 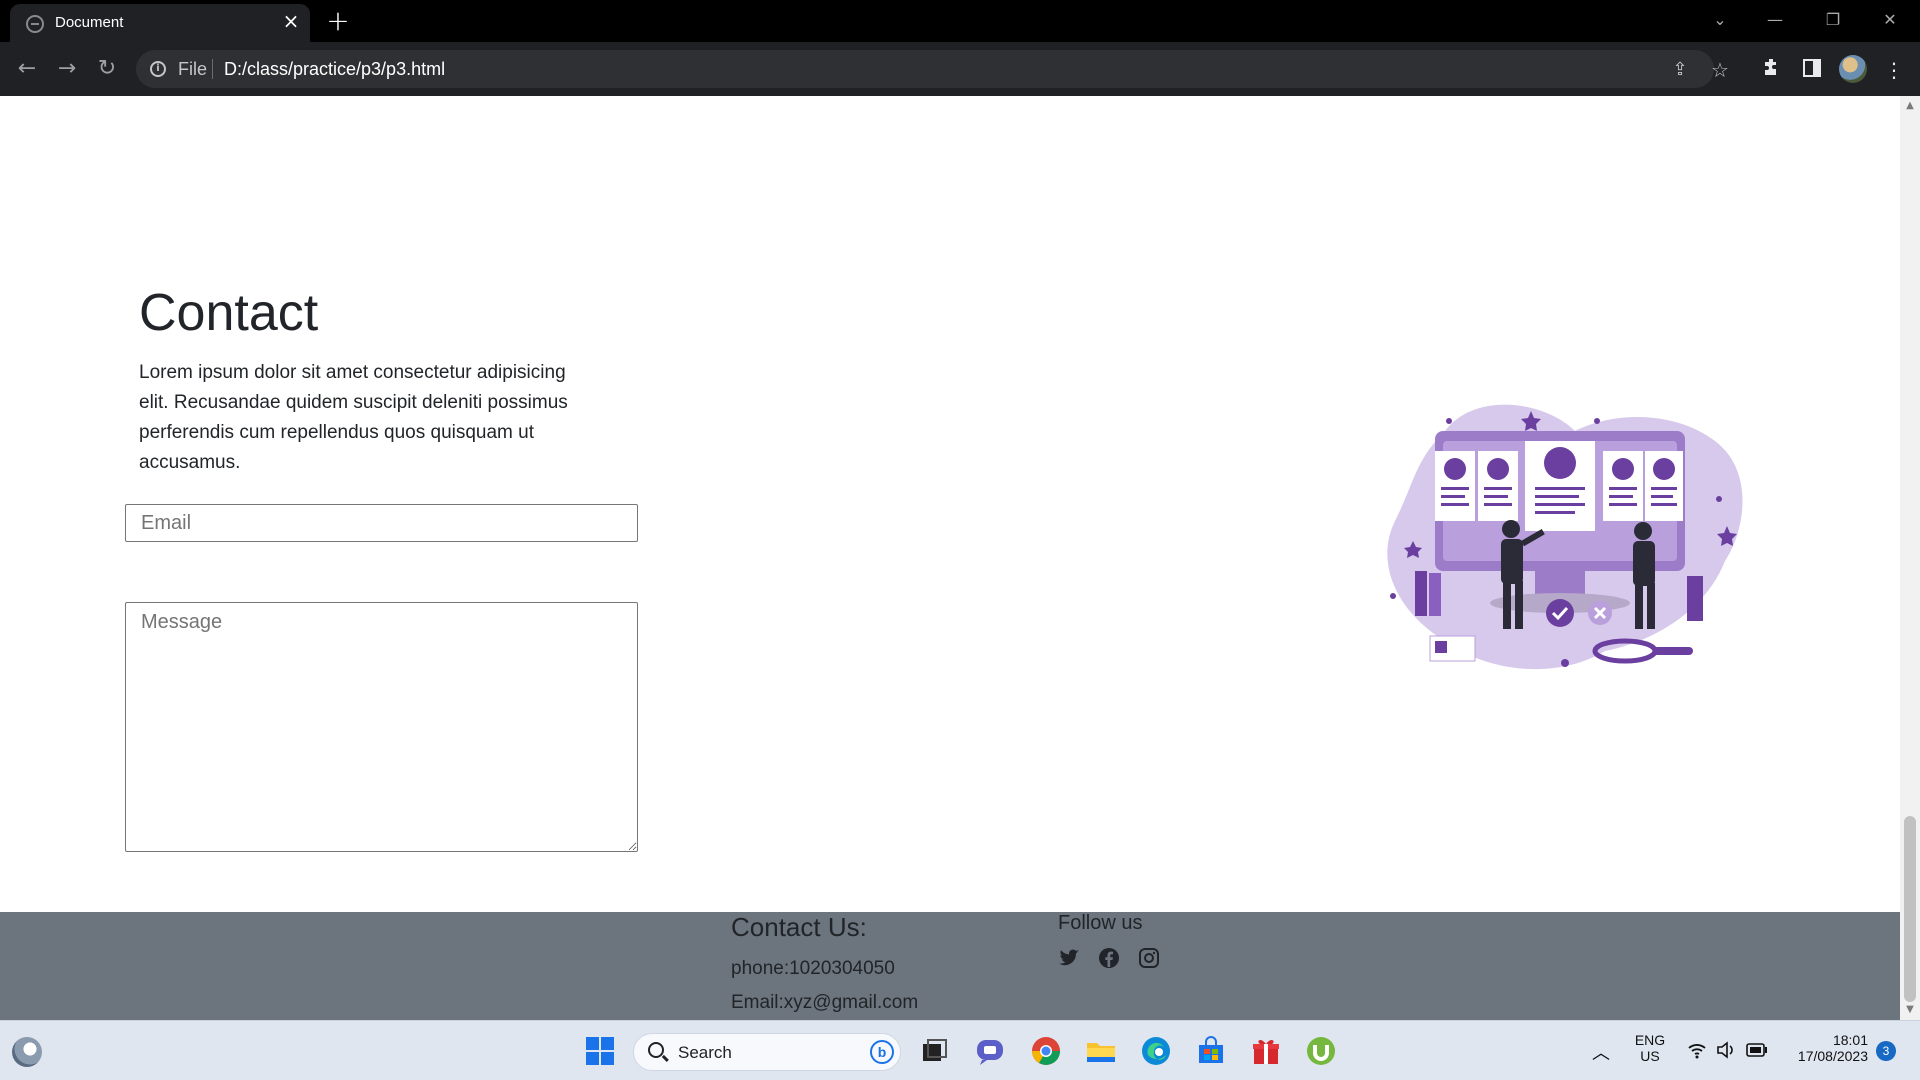 What do you see at coordinates (932, 69) in the screenshot?
I see `address-bar: i File D:/class/practice/p3/p3.html ⇪ ☆` at bounding box center [932, 69].